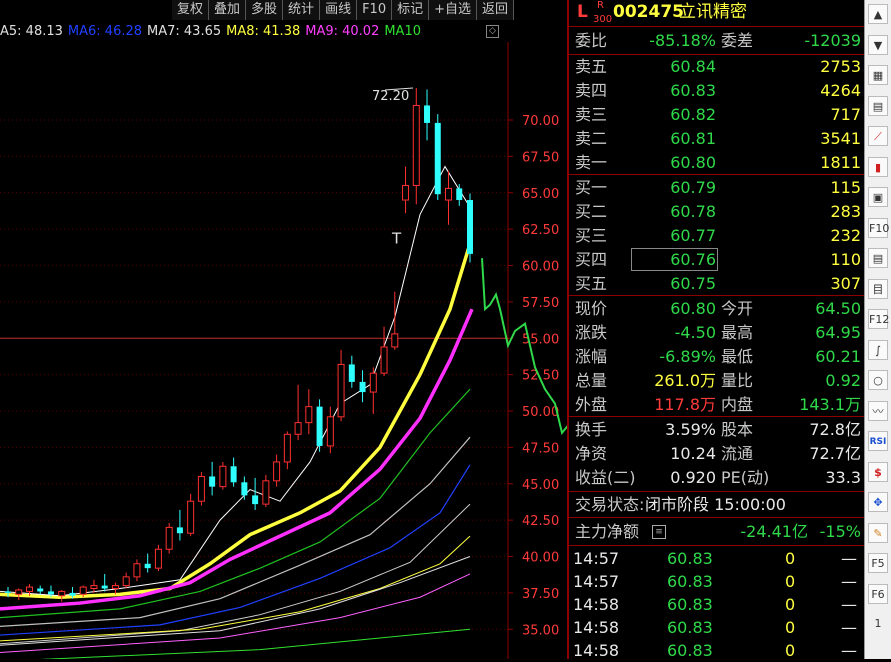 The image size is (891, 662). I want to click on quote-value: -4.50, so click(695, 332).